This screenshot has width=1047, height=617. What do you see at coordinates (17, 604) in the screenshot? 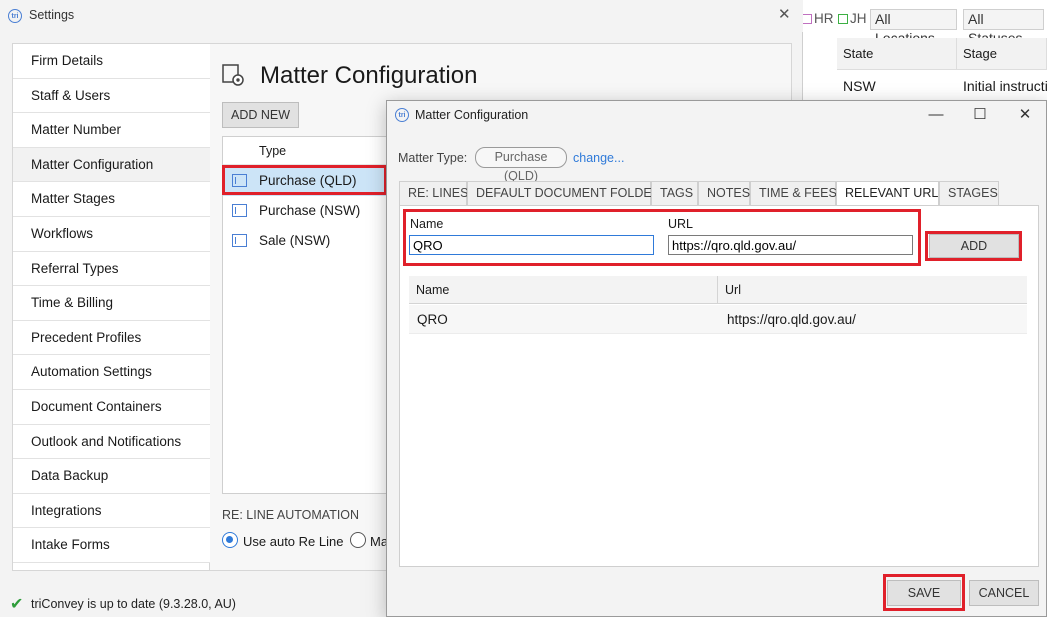
I see `up-to-date-check-icon: ✔` at bounding box center [17, 604].